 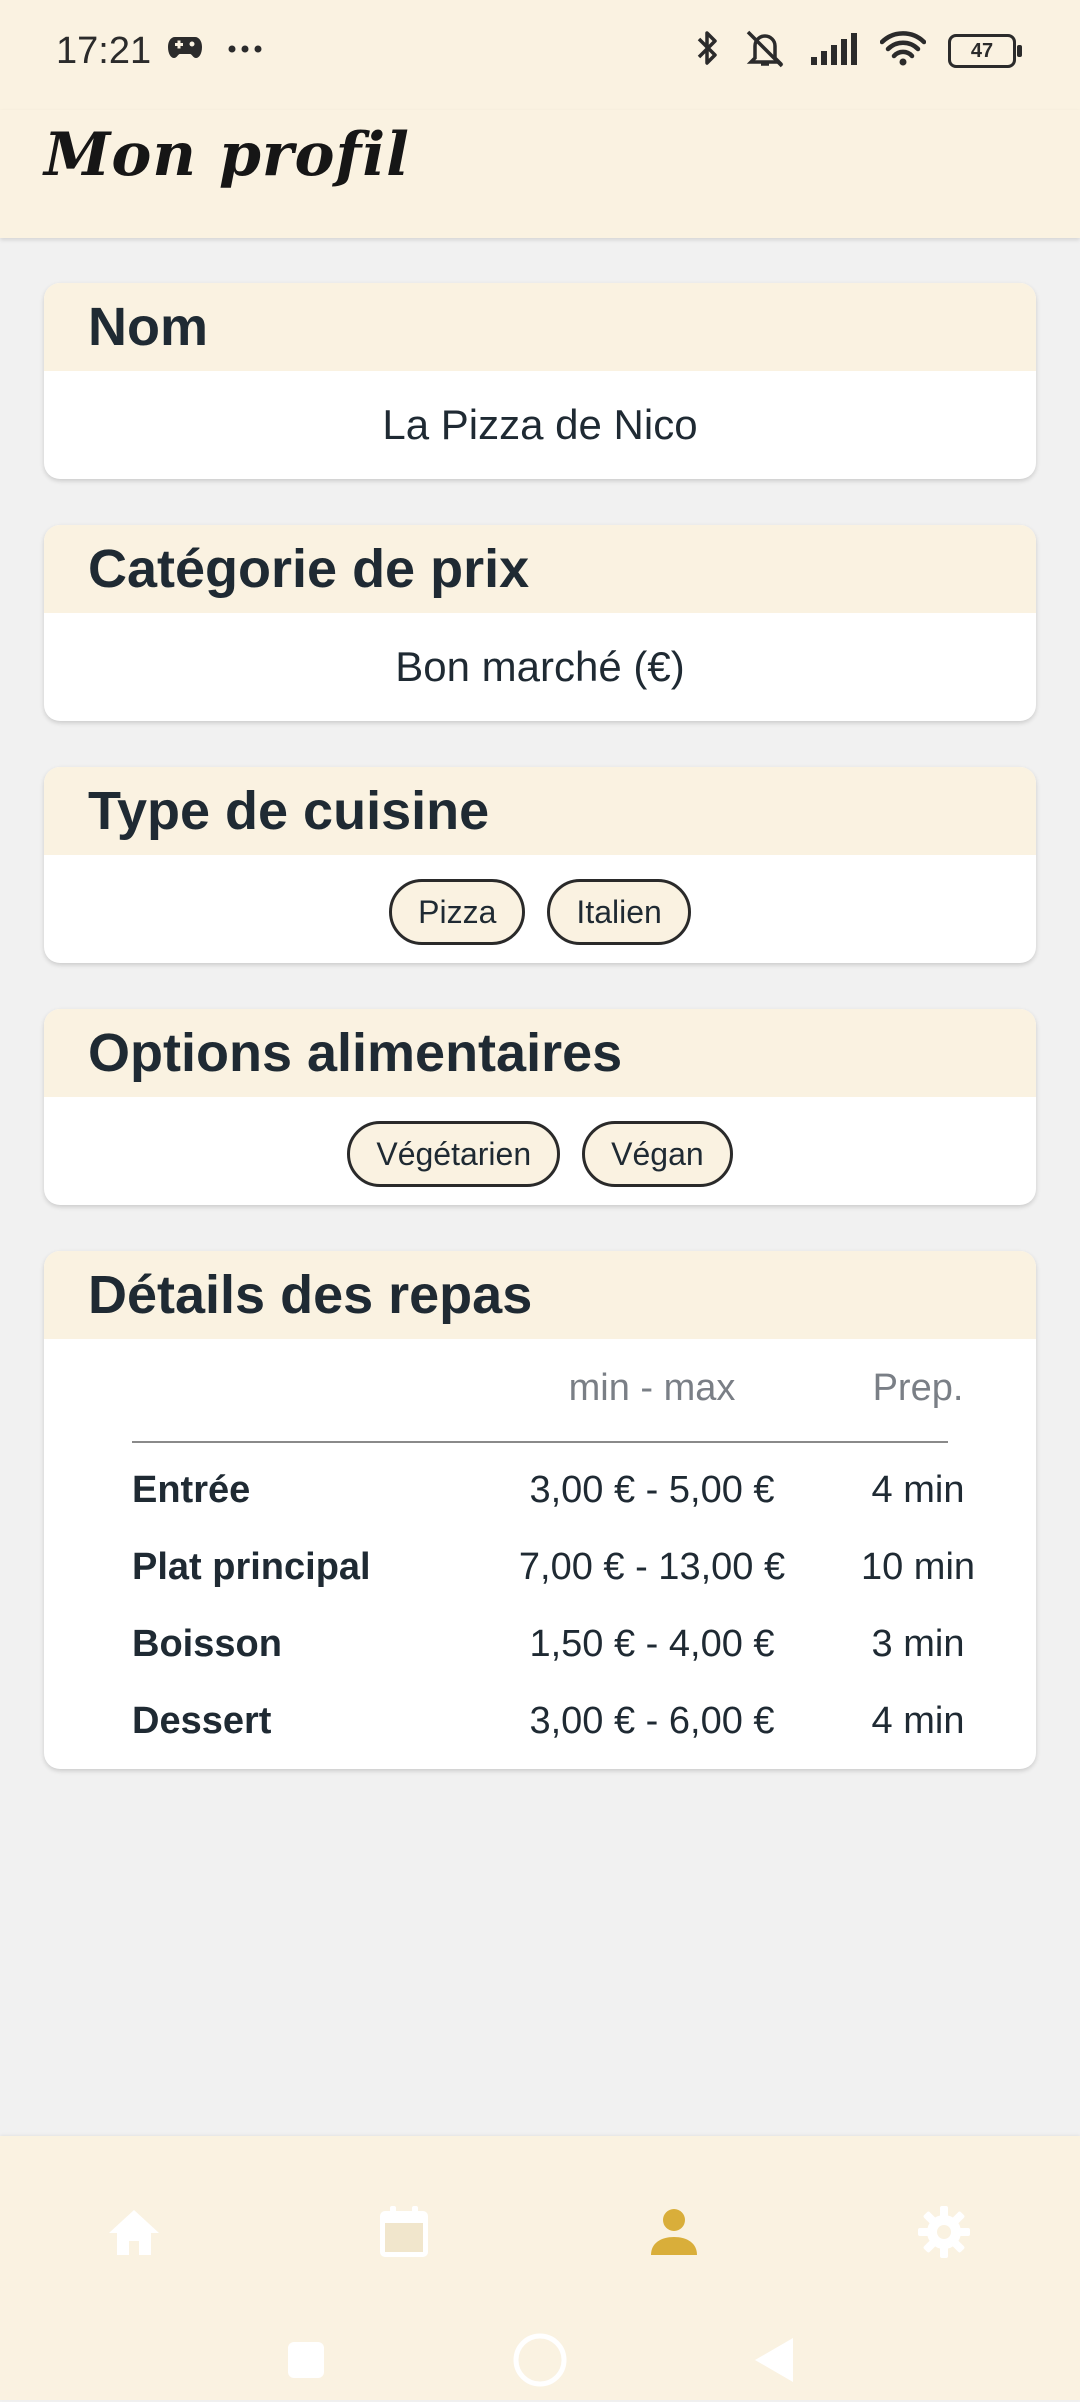 What do you see at coordinates (540, 1730) in the screenshot?
I see `table-row: Dessert 3,00 € - 6,00 € 4 min` at bounding box center [540, 1730].